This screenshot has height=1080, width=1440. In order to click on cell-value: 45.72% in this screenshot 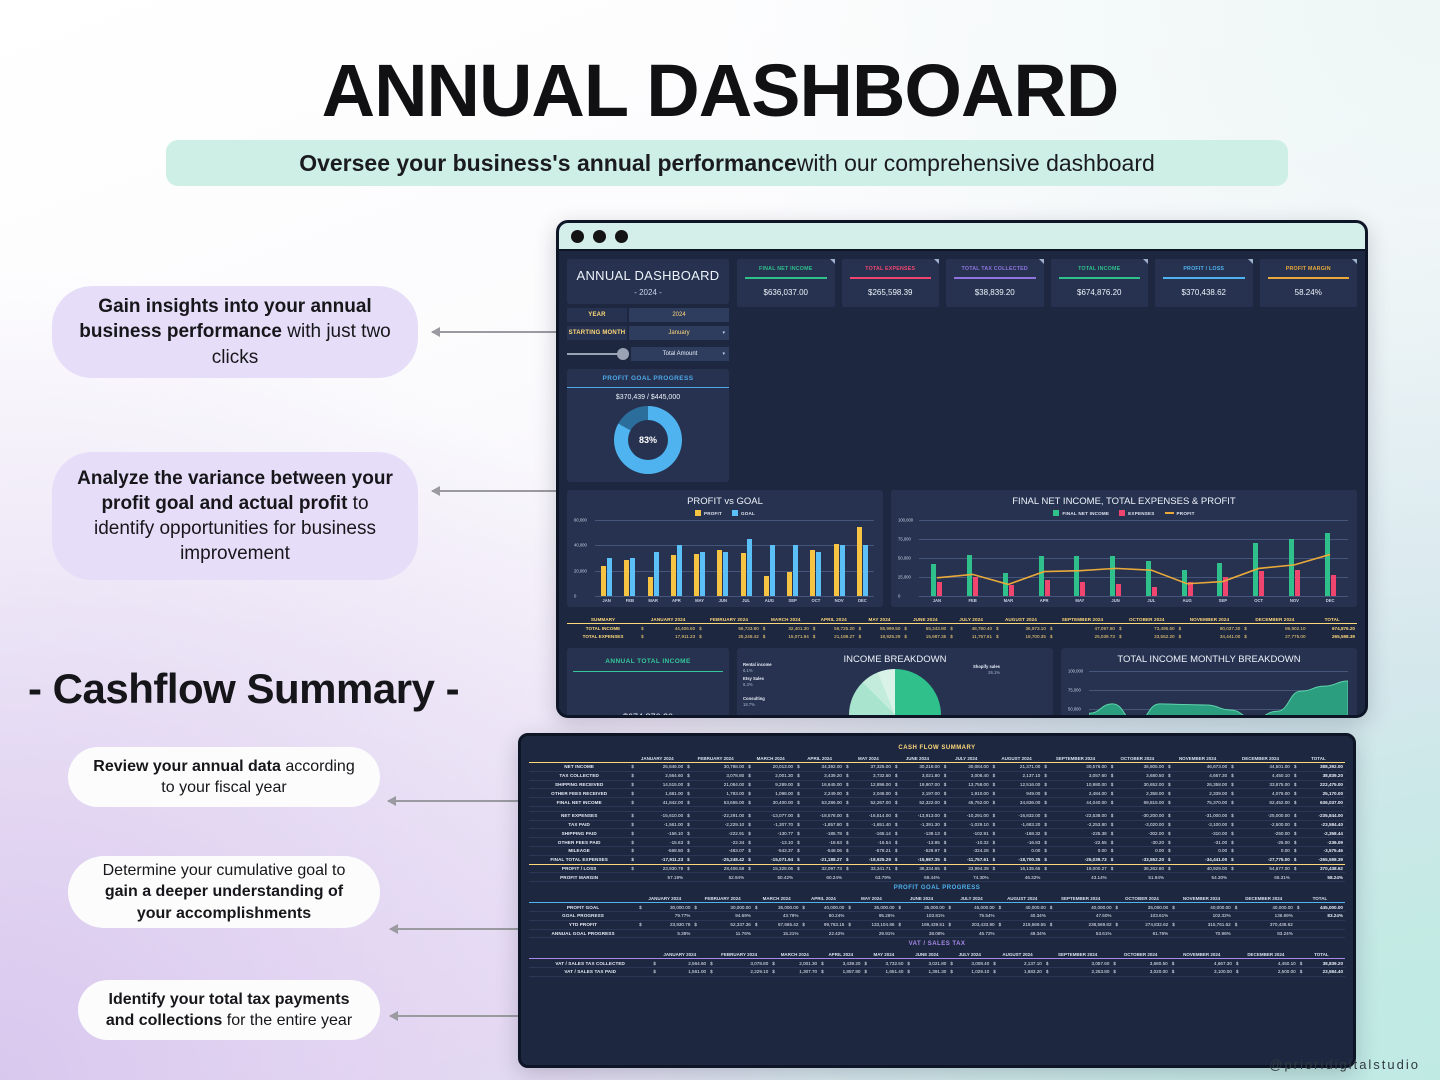, I will do `click(987, 933)`.